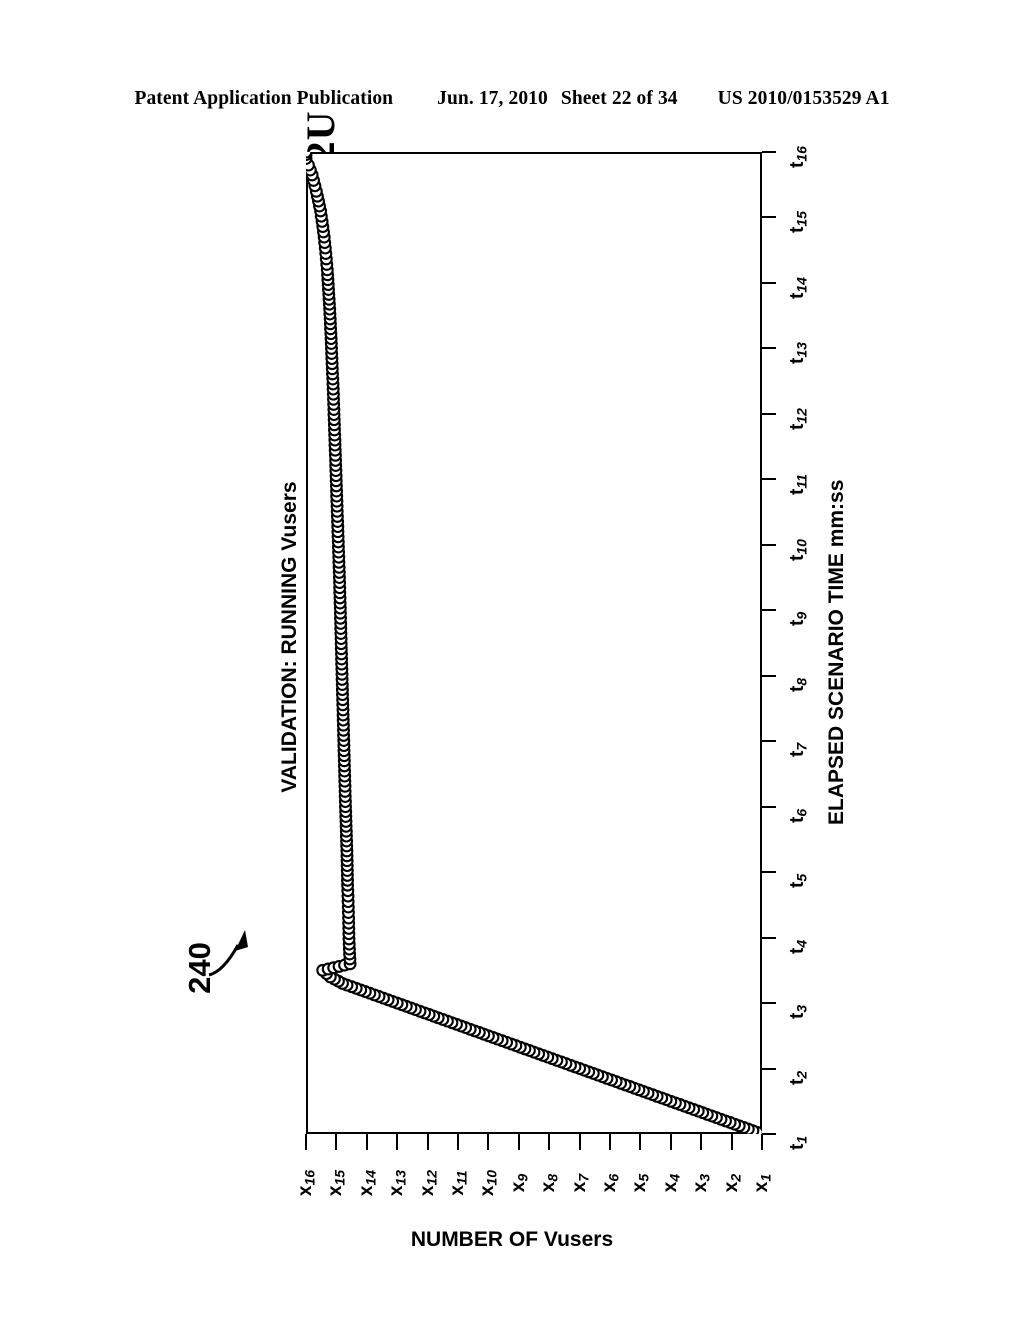 This screenshot has width=1024, height=1320. Describe the element at coordinates (798, 418) in the screenshot. I see `time-axis-tick-label: t12` at that location.